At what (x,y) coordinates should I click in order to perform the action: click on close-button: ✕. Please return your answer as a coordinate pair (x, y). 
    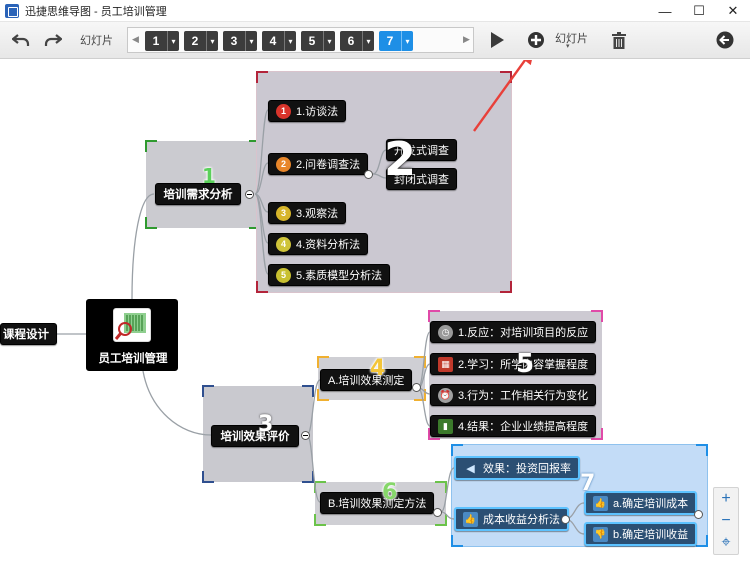
    Looking at the image, I should click on (733, 11).